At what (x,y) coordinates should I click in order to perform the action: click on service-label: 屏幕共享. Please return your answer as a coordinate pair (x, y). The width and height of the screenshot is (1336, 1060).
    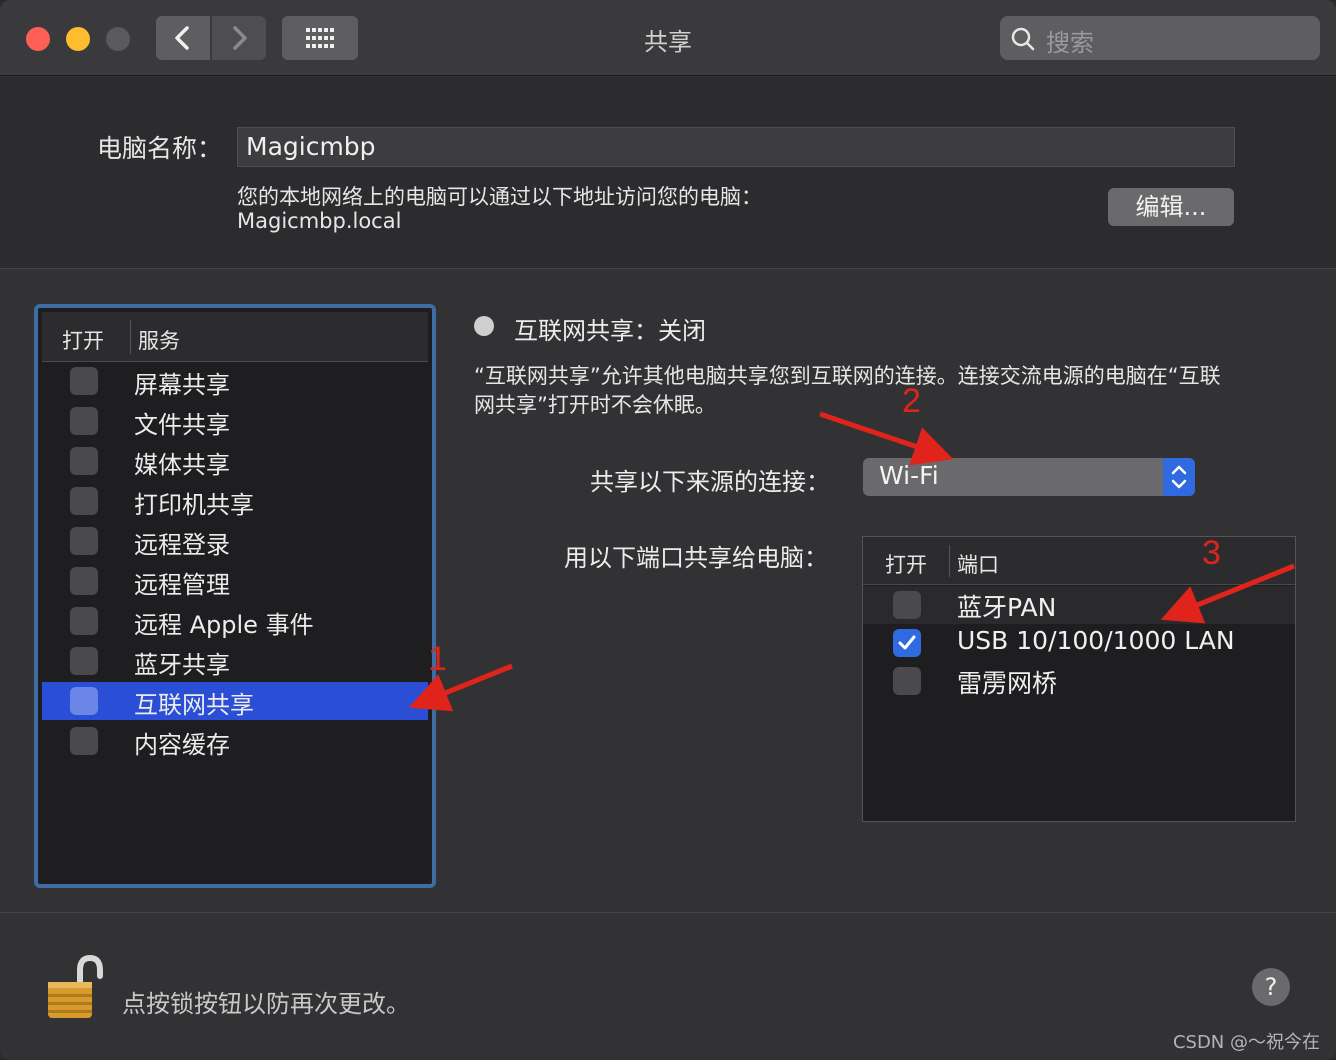
    Looking at the image, I should click on (182, 385).